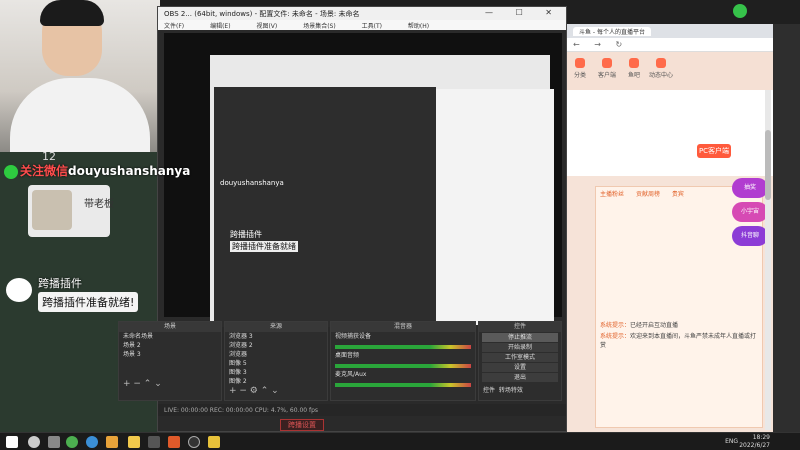  Describe the element at coordinates (347, 355) in the screenshot. I see `mixer-channel-name: 桌面音频` at that location.